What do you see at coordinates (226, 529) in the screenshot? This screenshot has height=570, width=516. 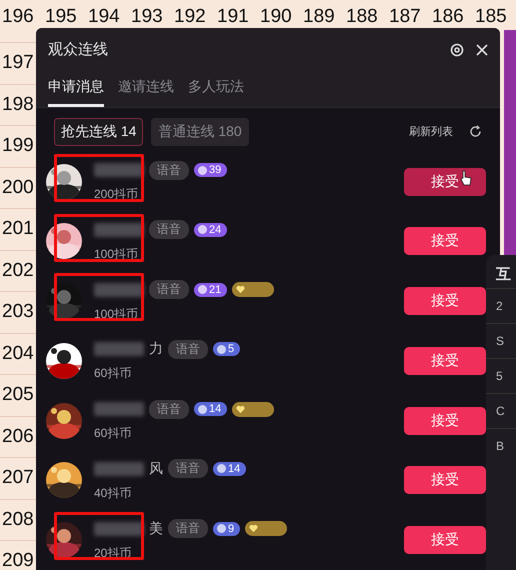 I see `level-badge: 9` at bounding box center [226, 529].